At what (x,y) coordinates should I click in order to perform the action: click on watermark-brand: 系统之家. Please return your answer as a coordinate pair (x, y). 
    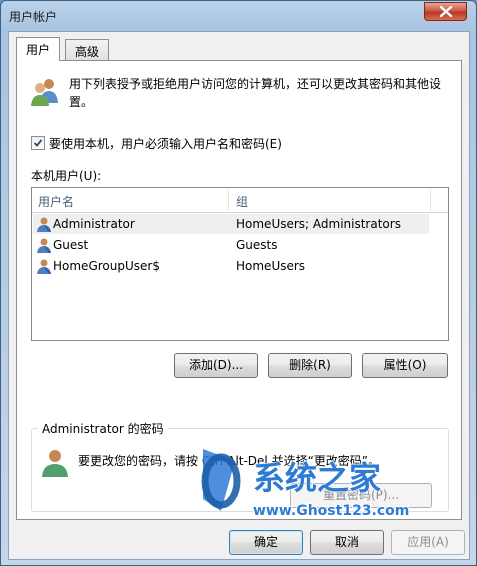
    Looking at the image, I should click on (317, 478).